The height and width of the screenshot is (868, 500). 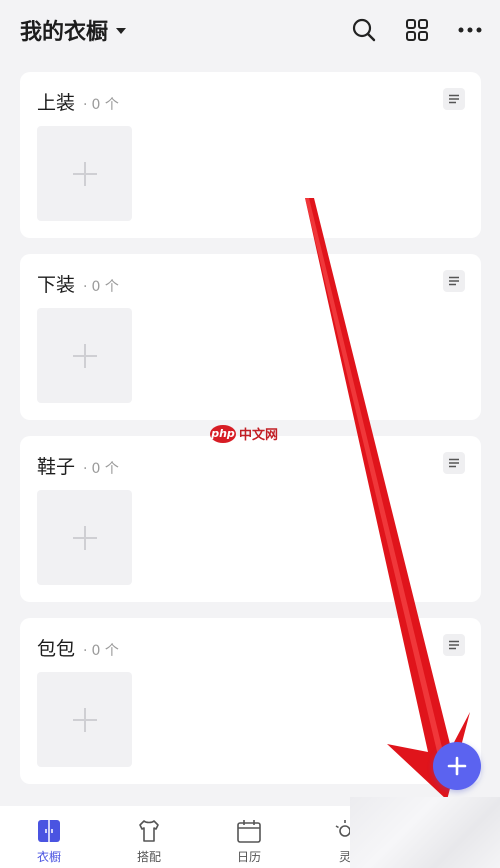 What do you see at coordinates (249, 831) in the screenshot?
I see `calendar-icon` at bounding box center [249, 831].